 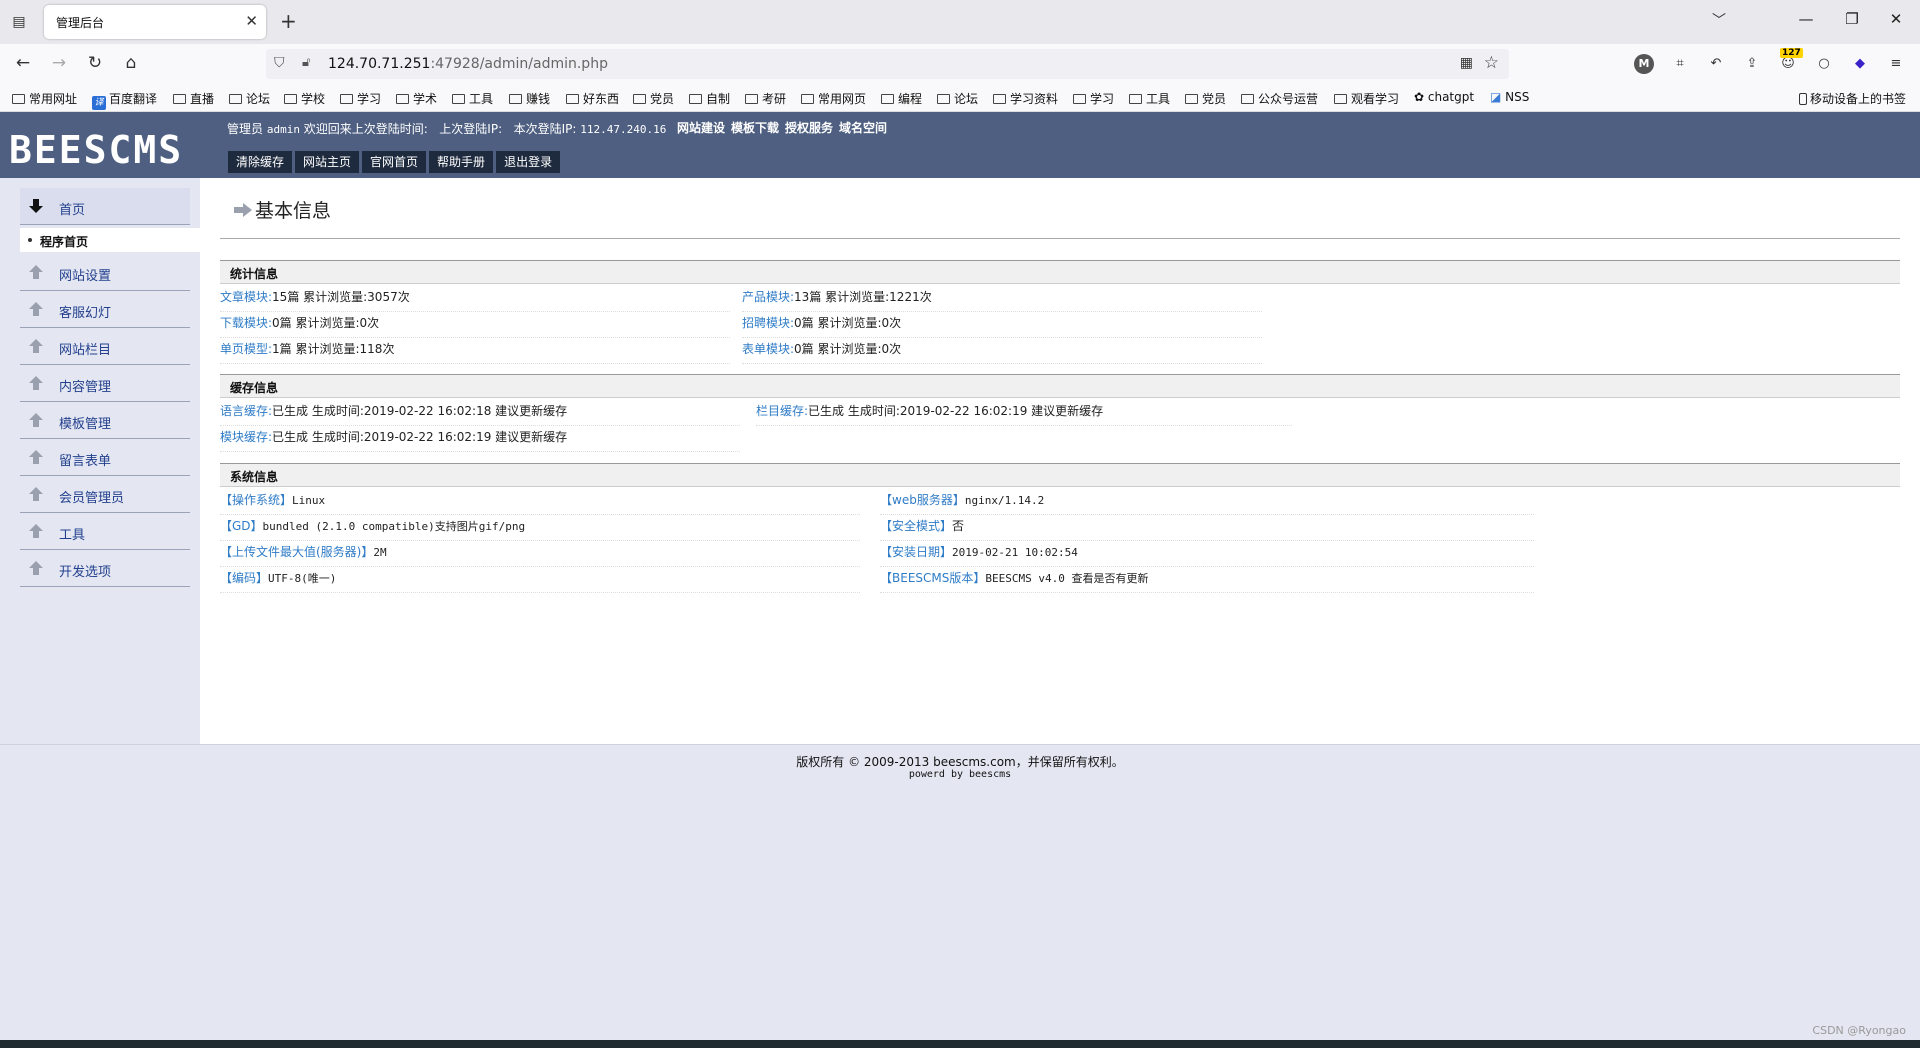 I want to click on mobile-bookmarks: 移动设备上的书签, so click(x=1852, y=98).